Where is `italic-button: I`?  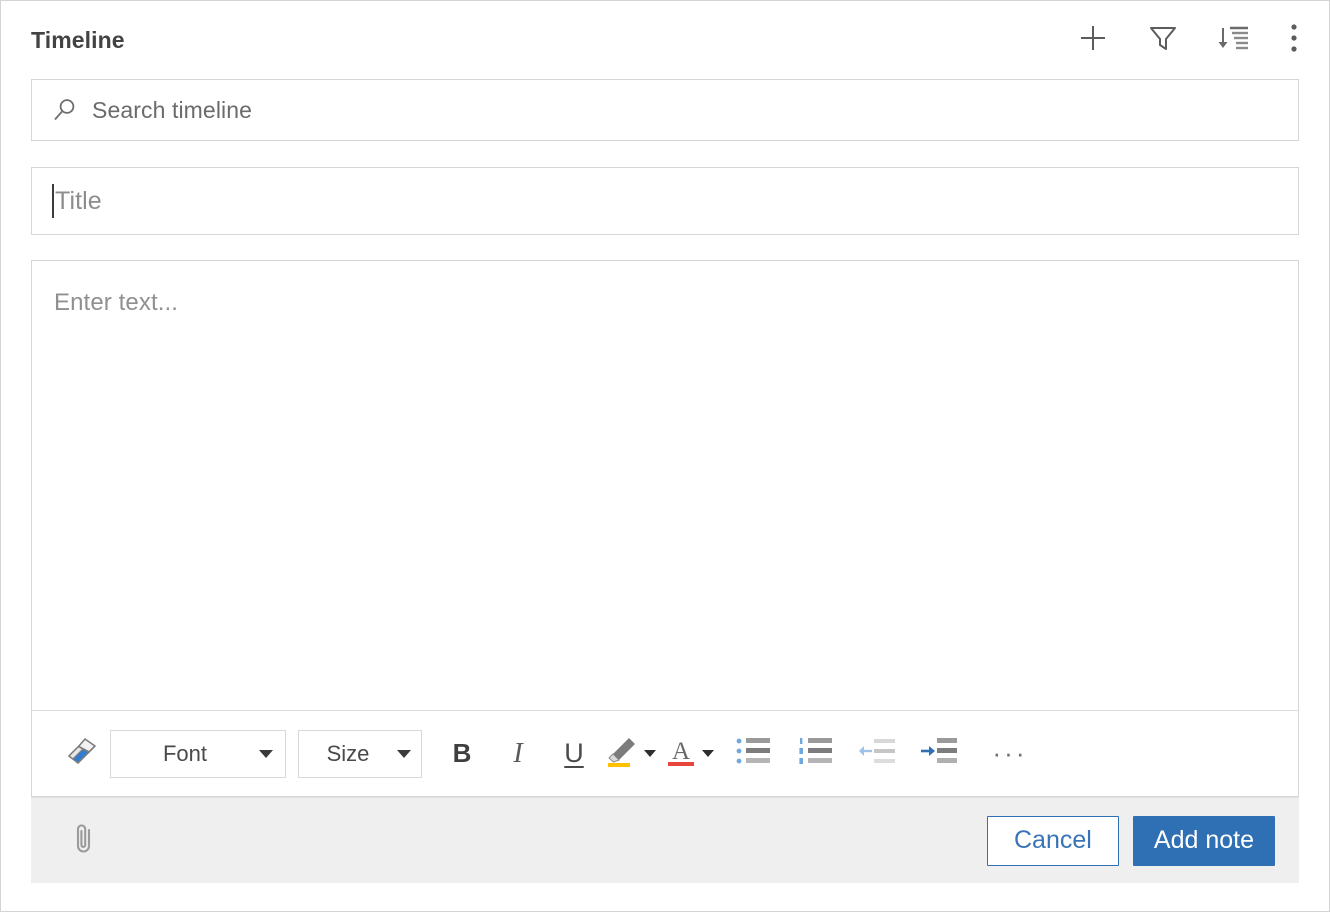 italic-button: I is located at coordinates (518, 754).